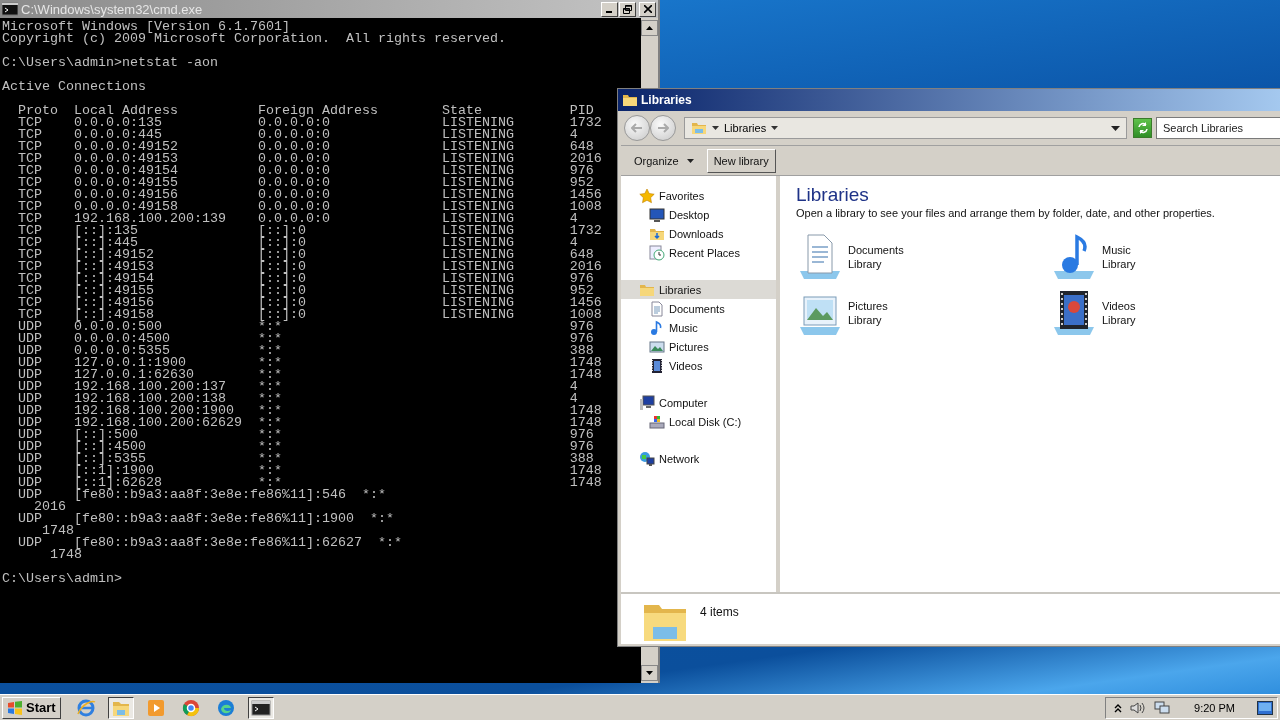 The image size is (1280, 720). Describe the element at coordinates (698, 214) in the screenshot. I see `nav-item: Desktop` at that location.